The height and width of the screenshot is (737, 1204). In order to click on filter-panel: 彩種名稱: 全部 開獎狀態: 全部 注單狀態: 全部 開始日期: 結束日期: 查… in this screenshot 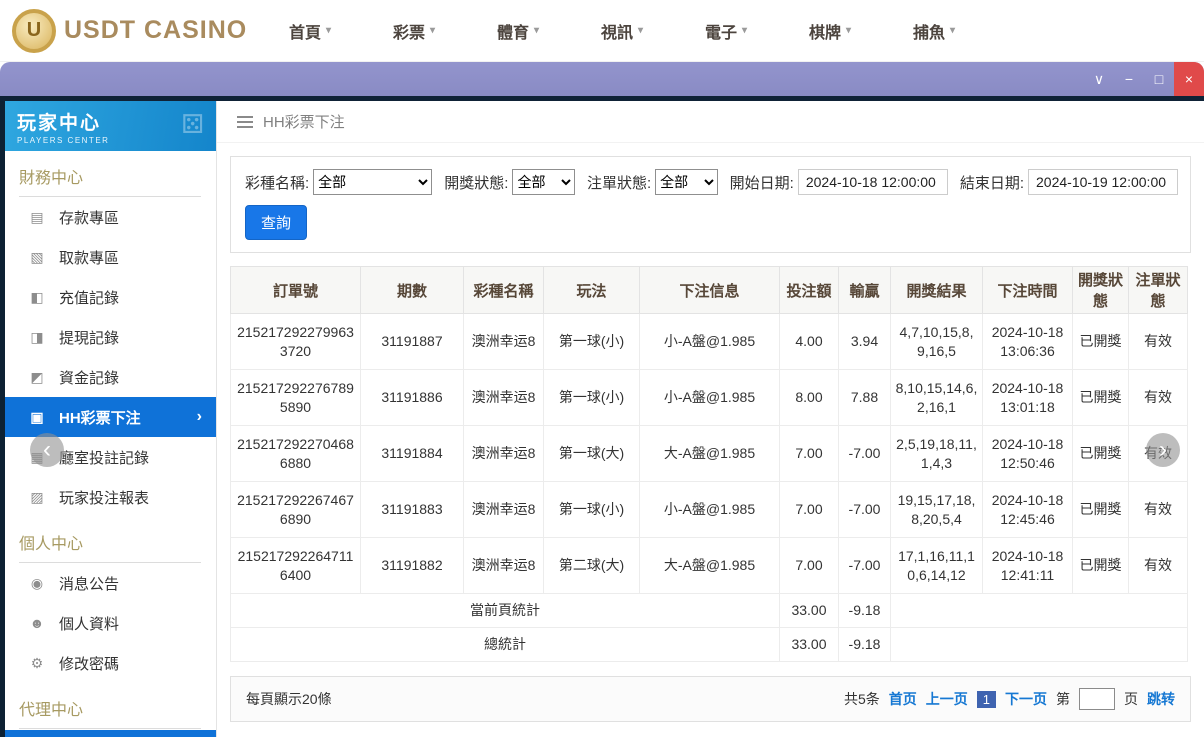, I will do `click(710, 204)`.